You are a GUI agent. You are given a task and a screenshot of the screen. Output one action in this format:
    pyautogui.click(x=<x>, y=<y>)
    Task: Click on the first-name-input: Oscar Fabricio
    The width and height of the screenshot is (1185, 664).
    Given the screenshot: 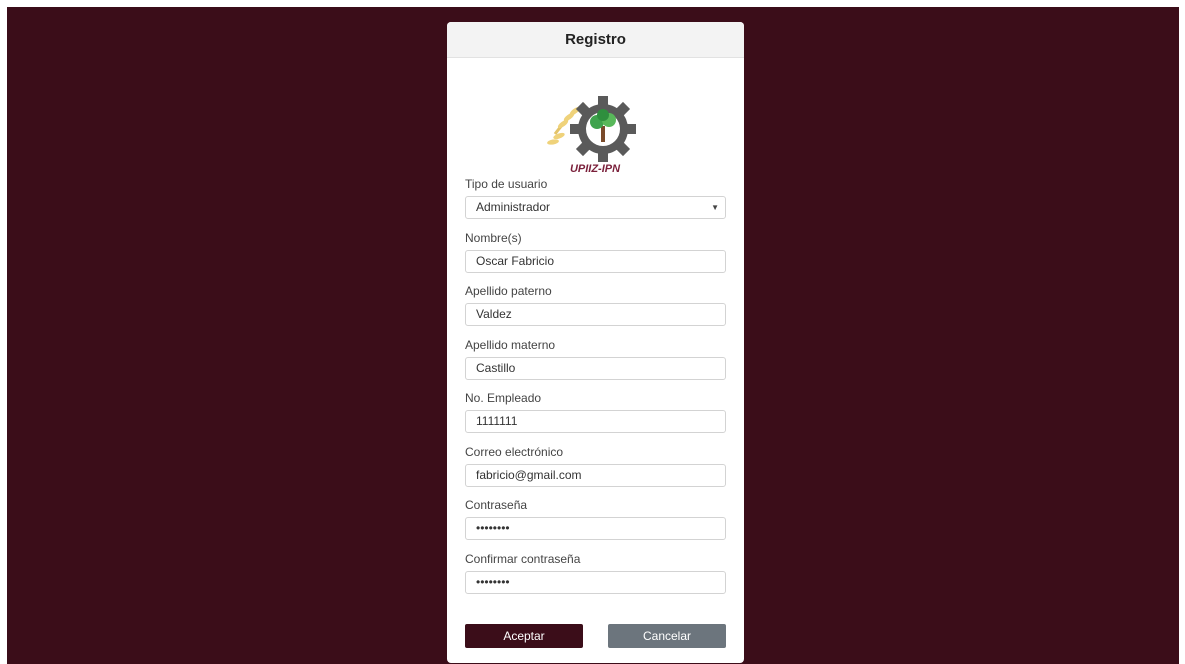 What is the action you would take?
    pyautogui.click(x=595, y=261)
    